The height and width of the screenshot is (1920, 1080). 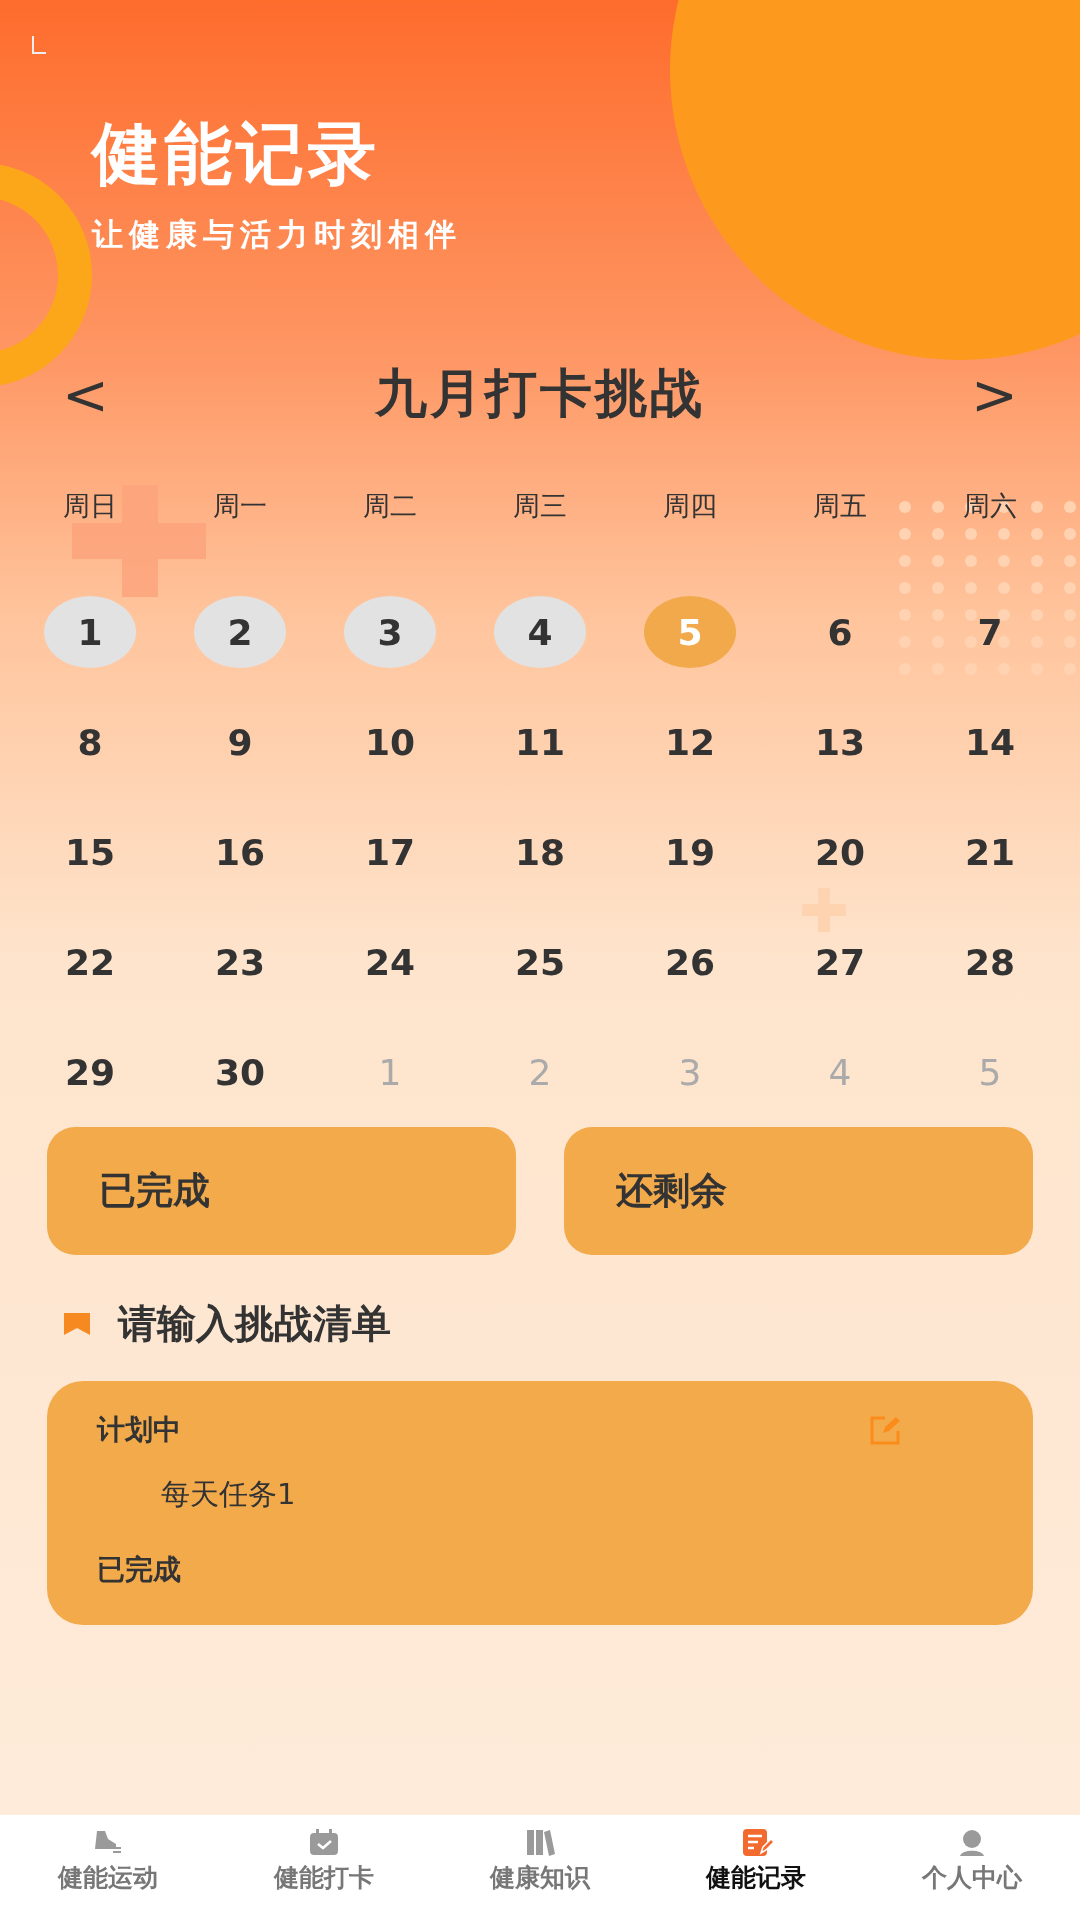 I want to click on weekday-label: 周三, so click(x=540, y=506).